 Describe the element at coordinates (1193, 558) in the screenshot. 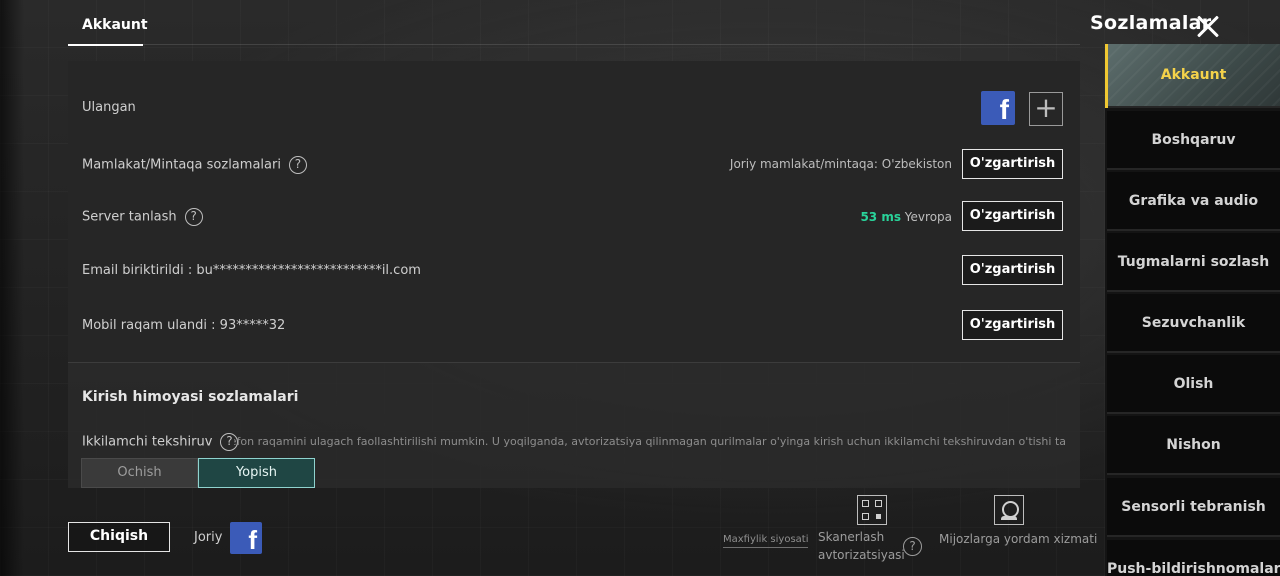

I see `nav-item-notifications: Push-bildirishnomalar` at that location.